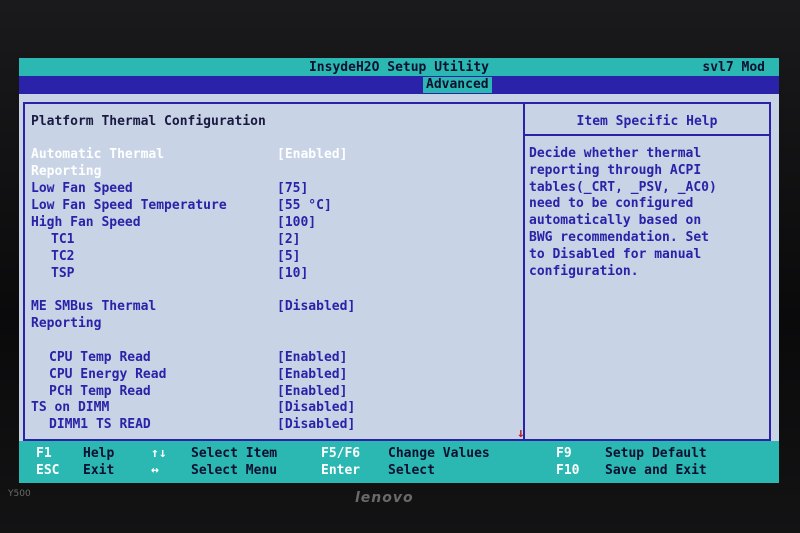 The width and height of the screenshot is (800, 533). Describe the element at coordinates (97, 154) in the screenshot. I see `setting-automatic-thermal-reporting: Automatic Thermal` at that location.